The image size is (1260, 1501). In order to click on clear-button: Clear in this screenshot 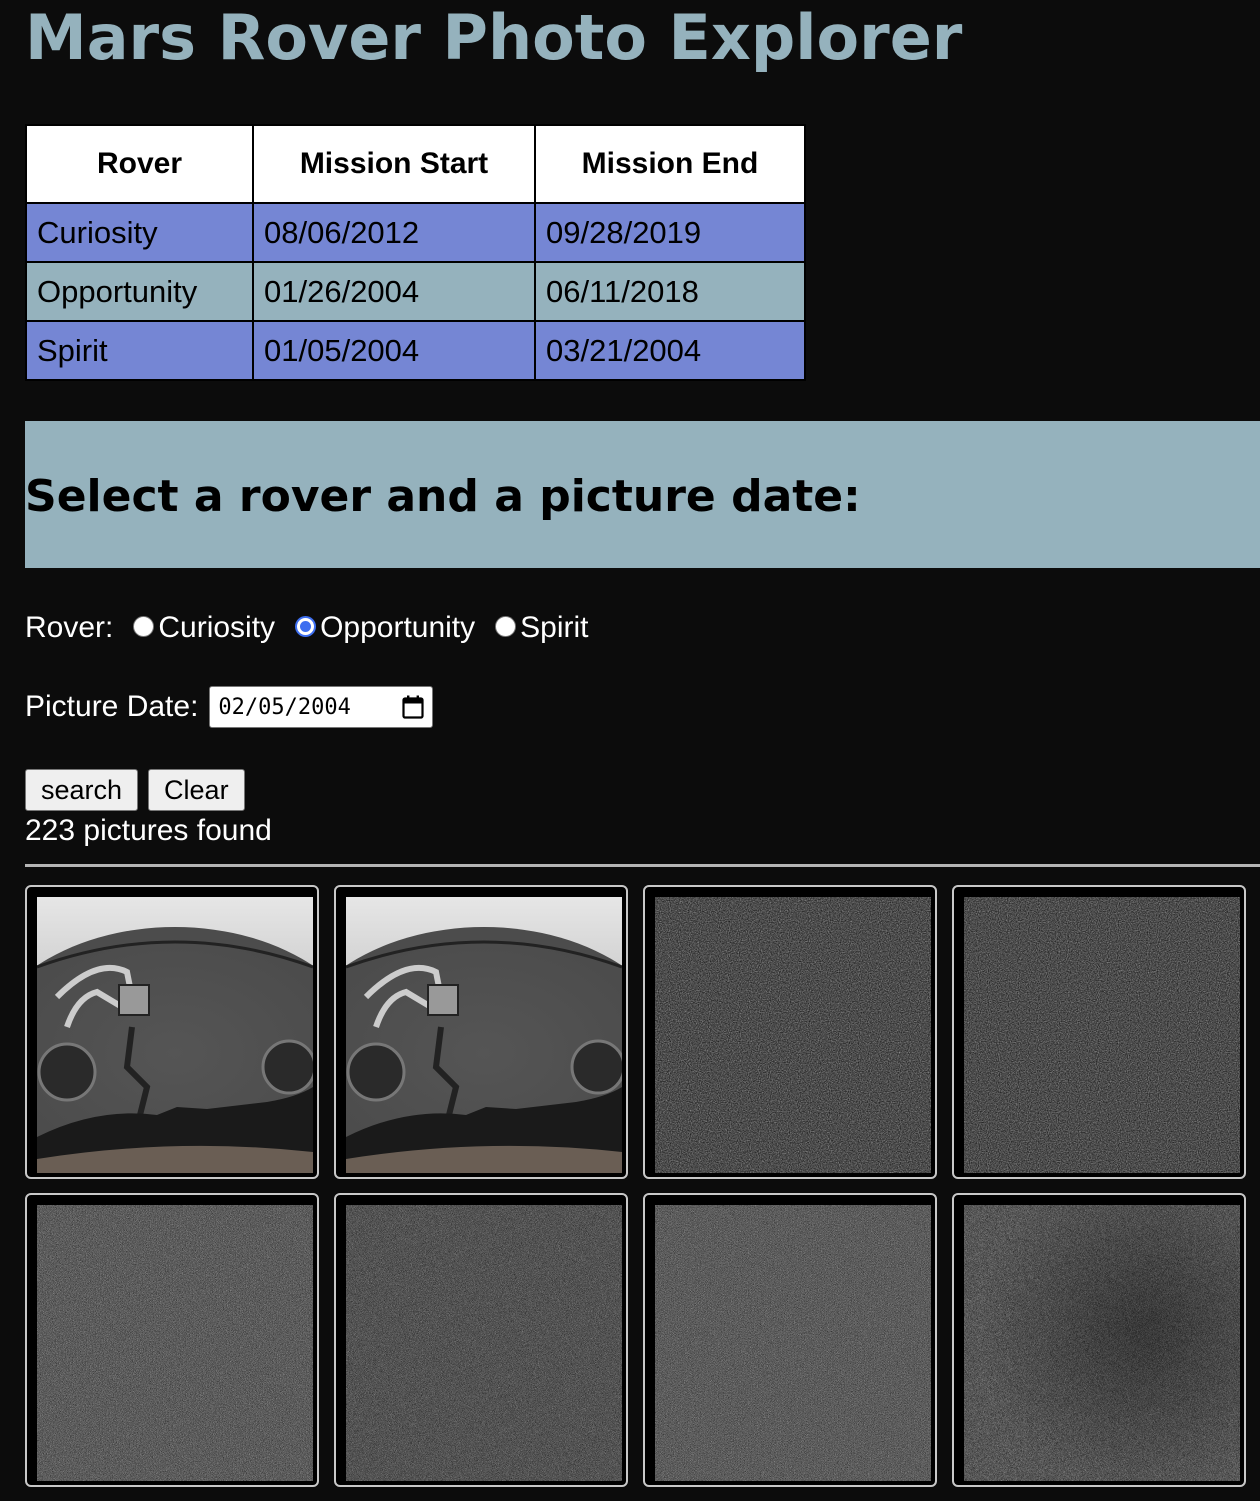, I will do `click(196, 790)`.